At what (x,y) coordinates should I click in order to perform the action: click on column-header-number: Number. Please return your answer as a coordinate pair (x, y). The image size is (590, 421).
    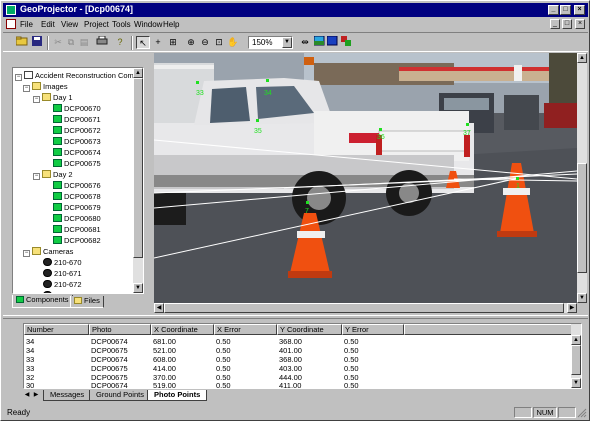
    Looking at the image, I should click on (56, 329).